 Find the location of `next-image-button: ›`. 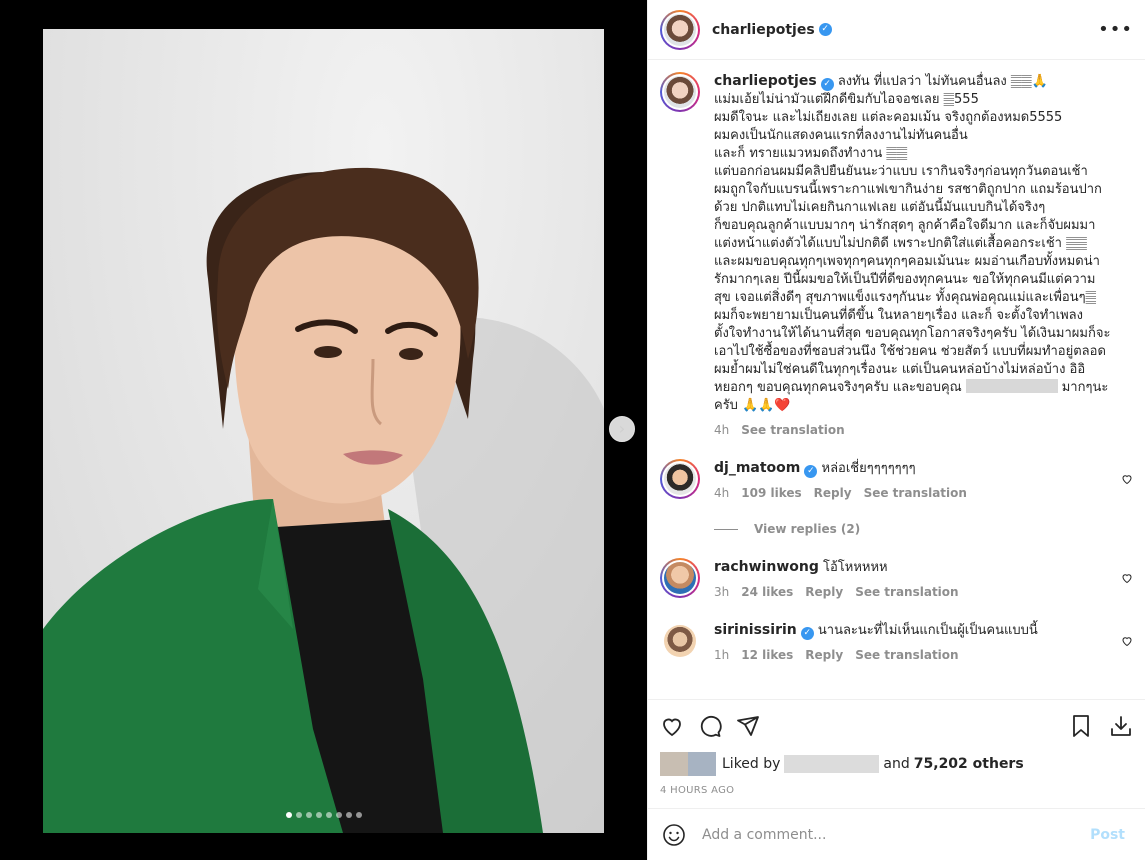

next-image-button: › is located at coordinates (622, 429).